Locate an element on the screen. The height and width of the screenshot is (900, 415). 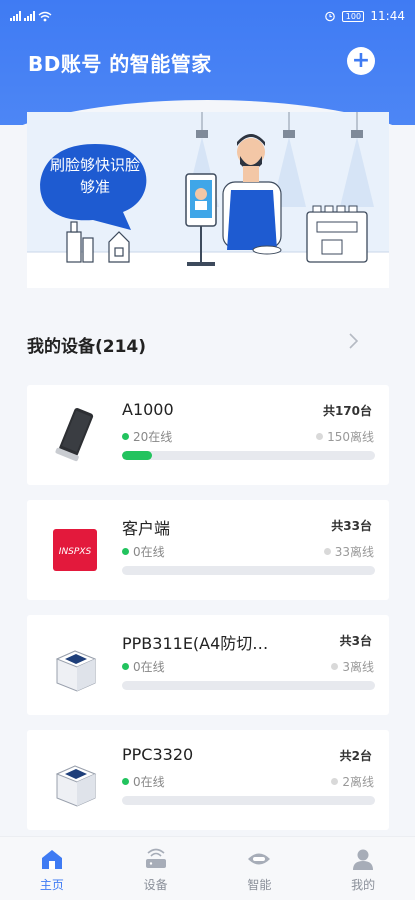
device-offline-count: 3离线 is located at coordinates (358, 667).